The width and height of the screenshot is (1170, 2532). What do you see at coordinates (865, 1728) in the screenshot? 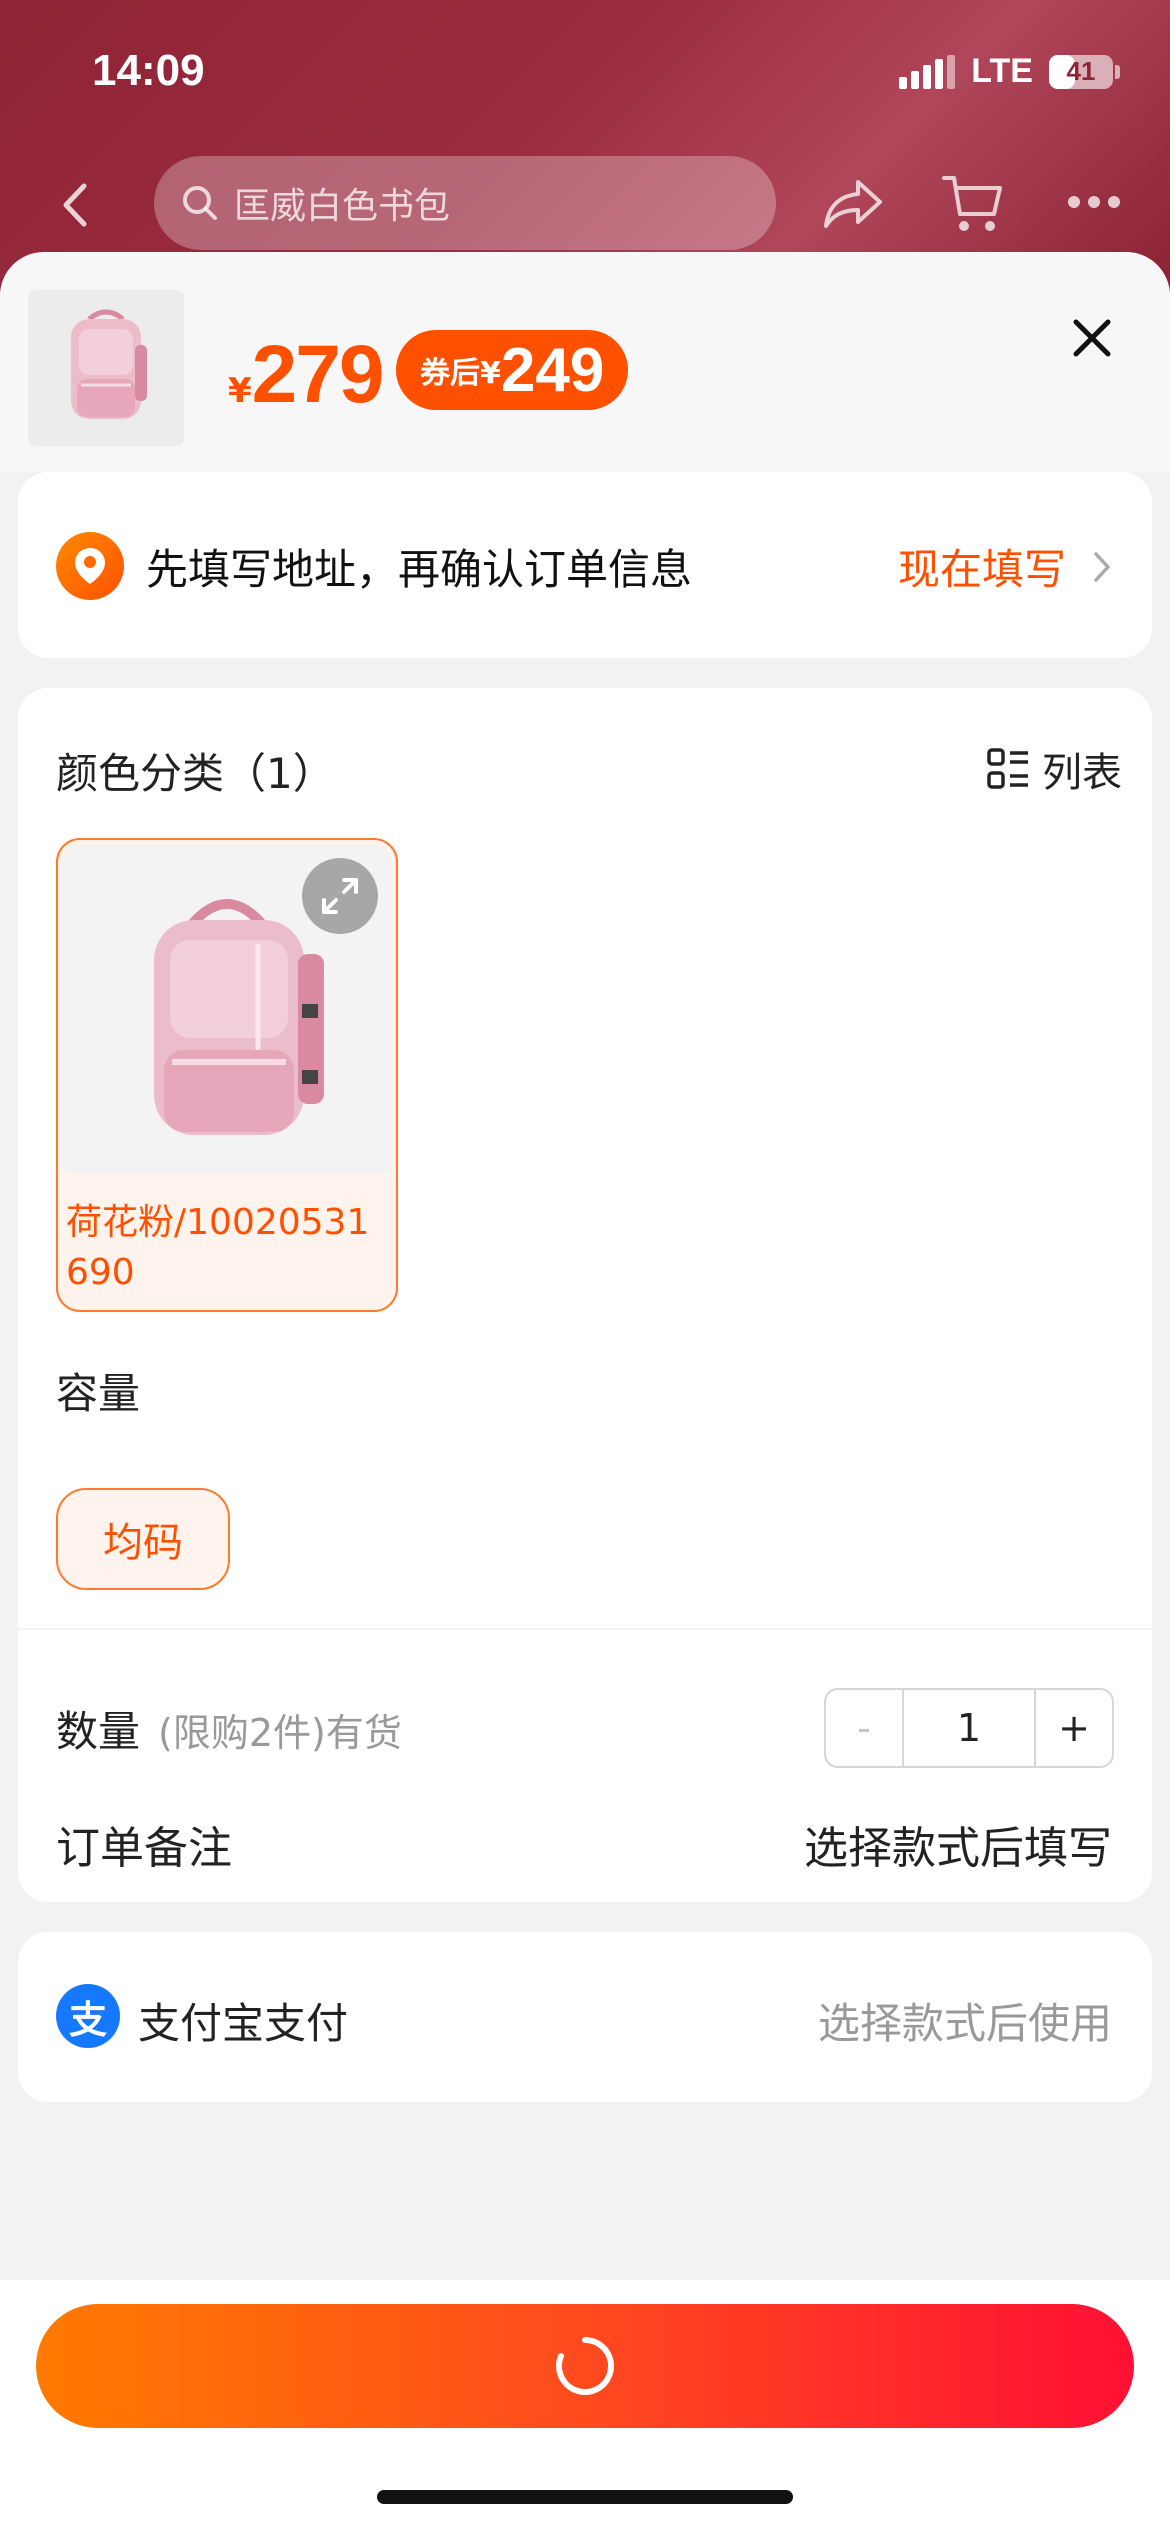
I see `decrease-button: -` at bounding box center [865, 1728].